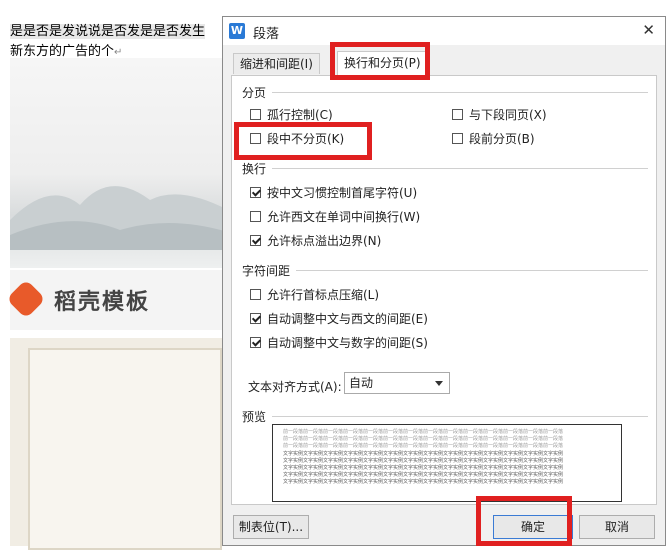 The width and height of the screenshot is (666, 550). What do you see at coordinates (266, 34) in the screenshot?
I see `dialog-title: 段落` at bounding box center [266, 34].